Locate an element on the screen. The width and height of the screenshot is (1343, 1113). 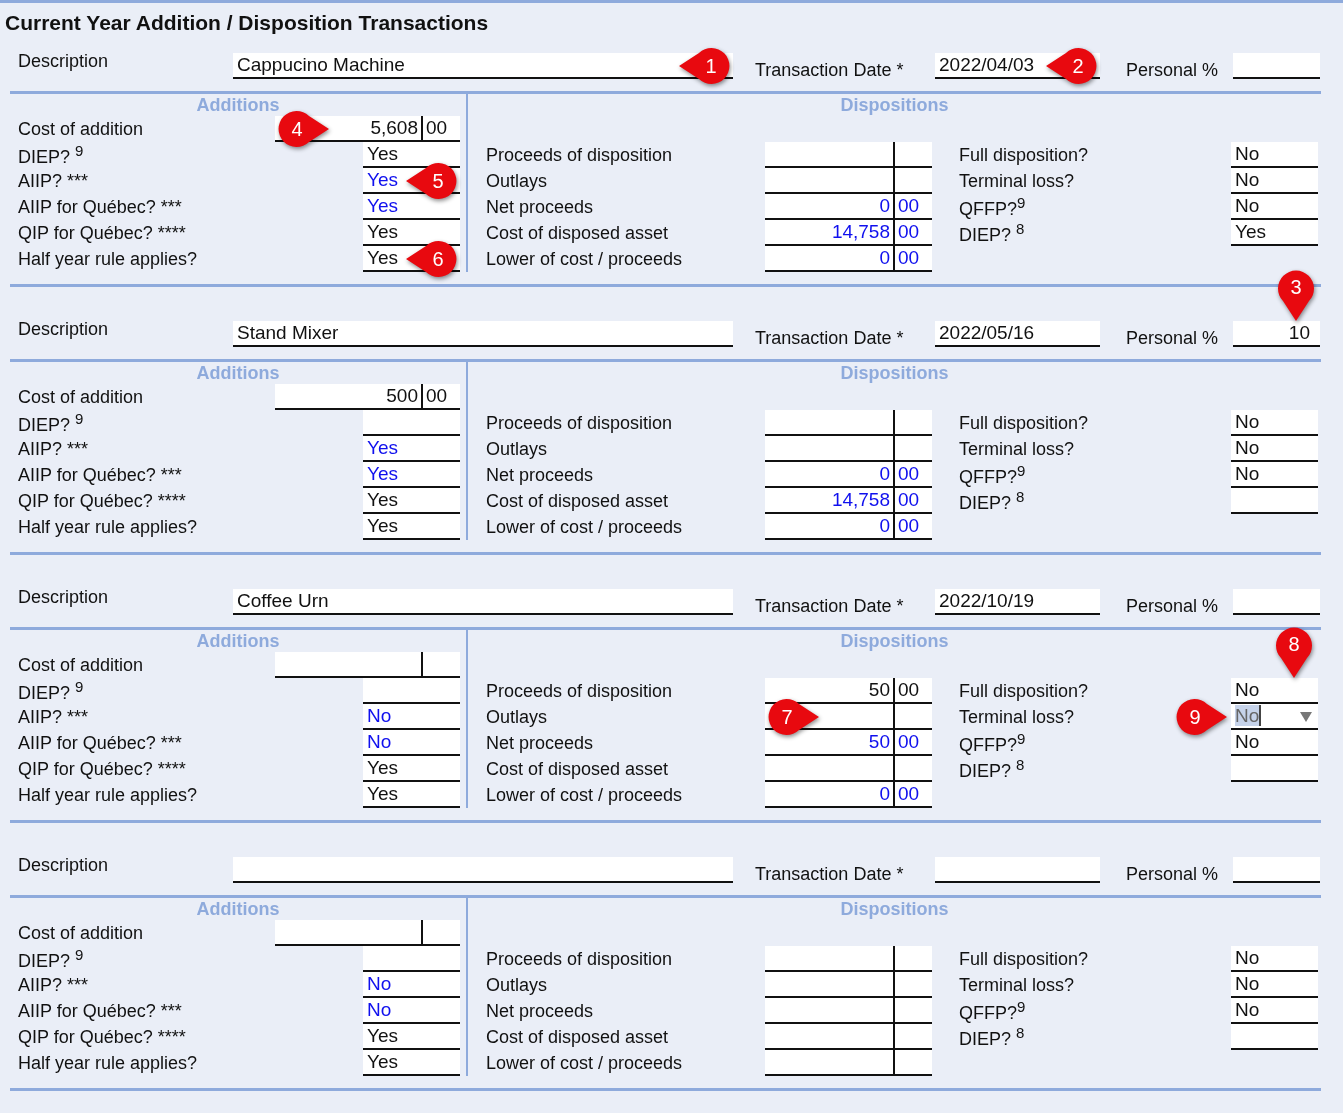
percent-field: 10 is located at coordinates (1276, 334).